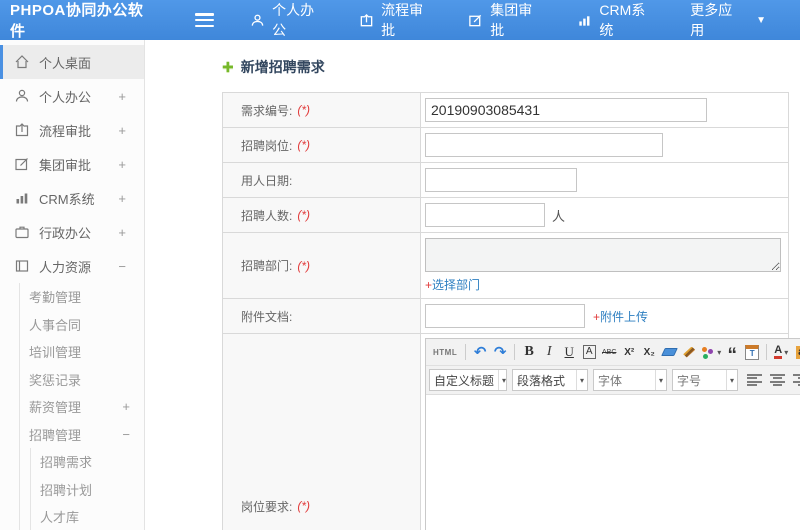 The image size is (800, 530). I want to click on sidebar-item-label: 薪资管理, so click(55, 408).